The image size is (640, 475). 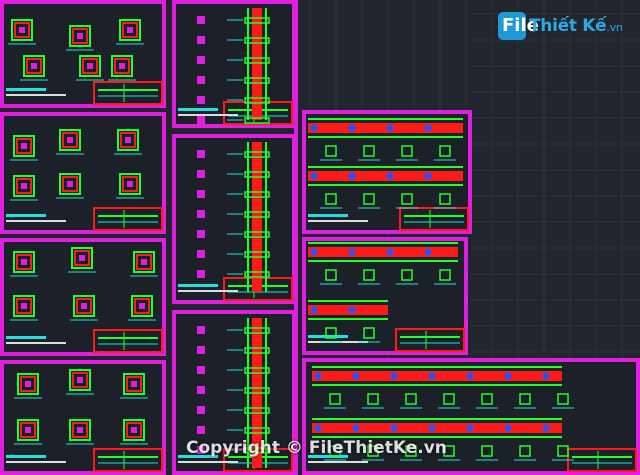 What do you see at coordinates (614, 27) in the screenshot?
I see `logo-suffix: .vn` at bounding box center [614, 27].